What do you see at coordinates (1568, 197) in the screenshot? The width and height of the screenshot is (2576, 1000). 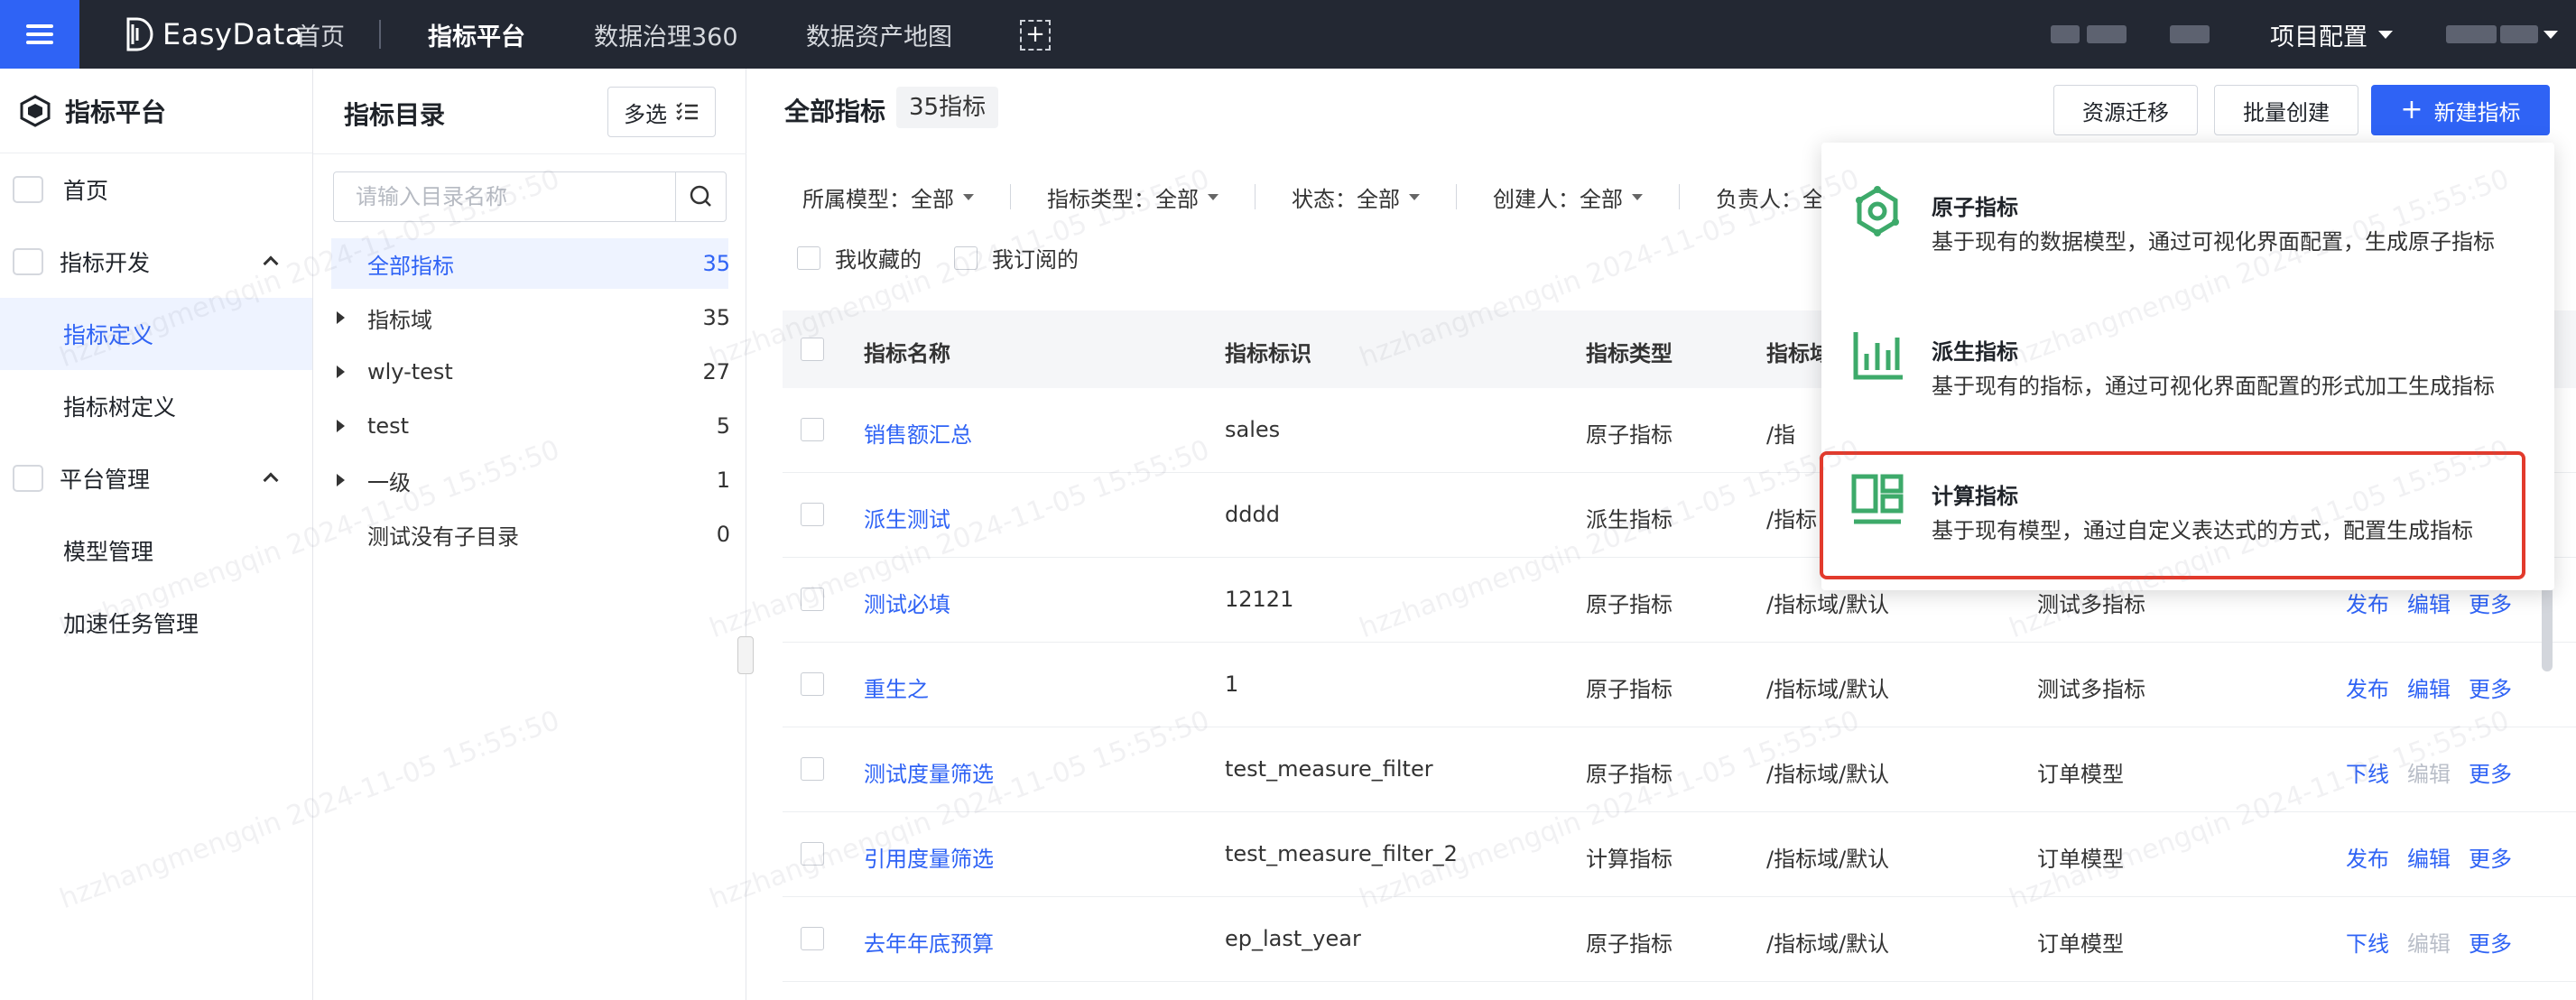 I see `filter-creator: 创建人：全部` at bounding box center [1568, 197].